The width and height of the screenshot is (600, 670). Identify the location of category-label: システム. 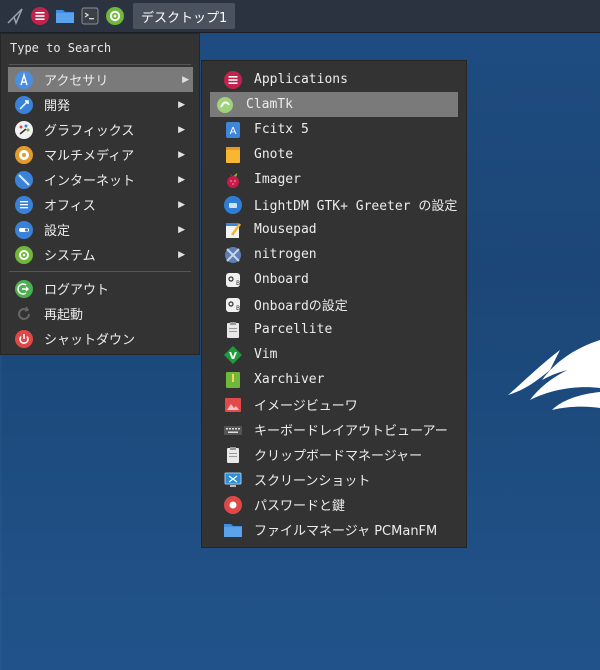
(70, 256).